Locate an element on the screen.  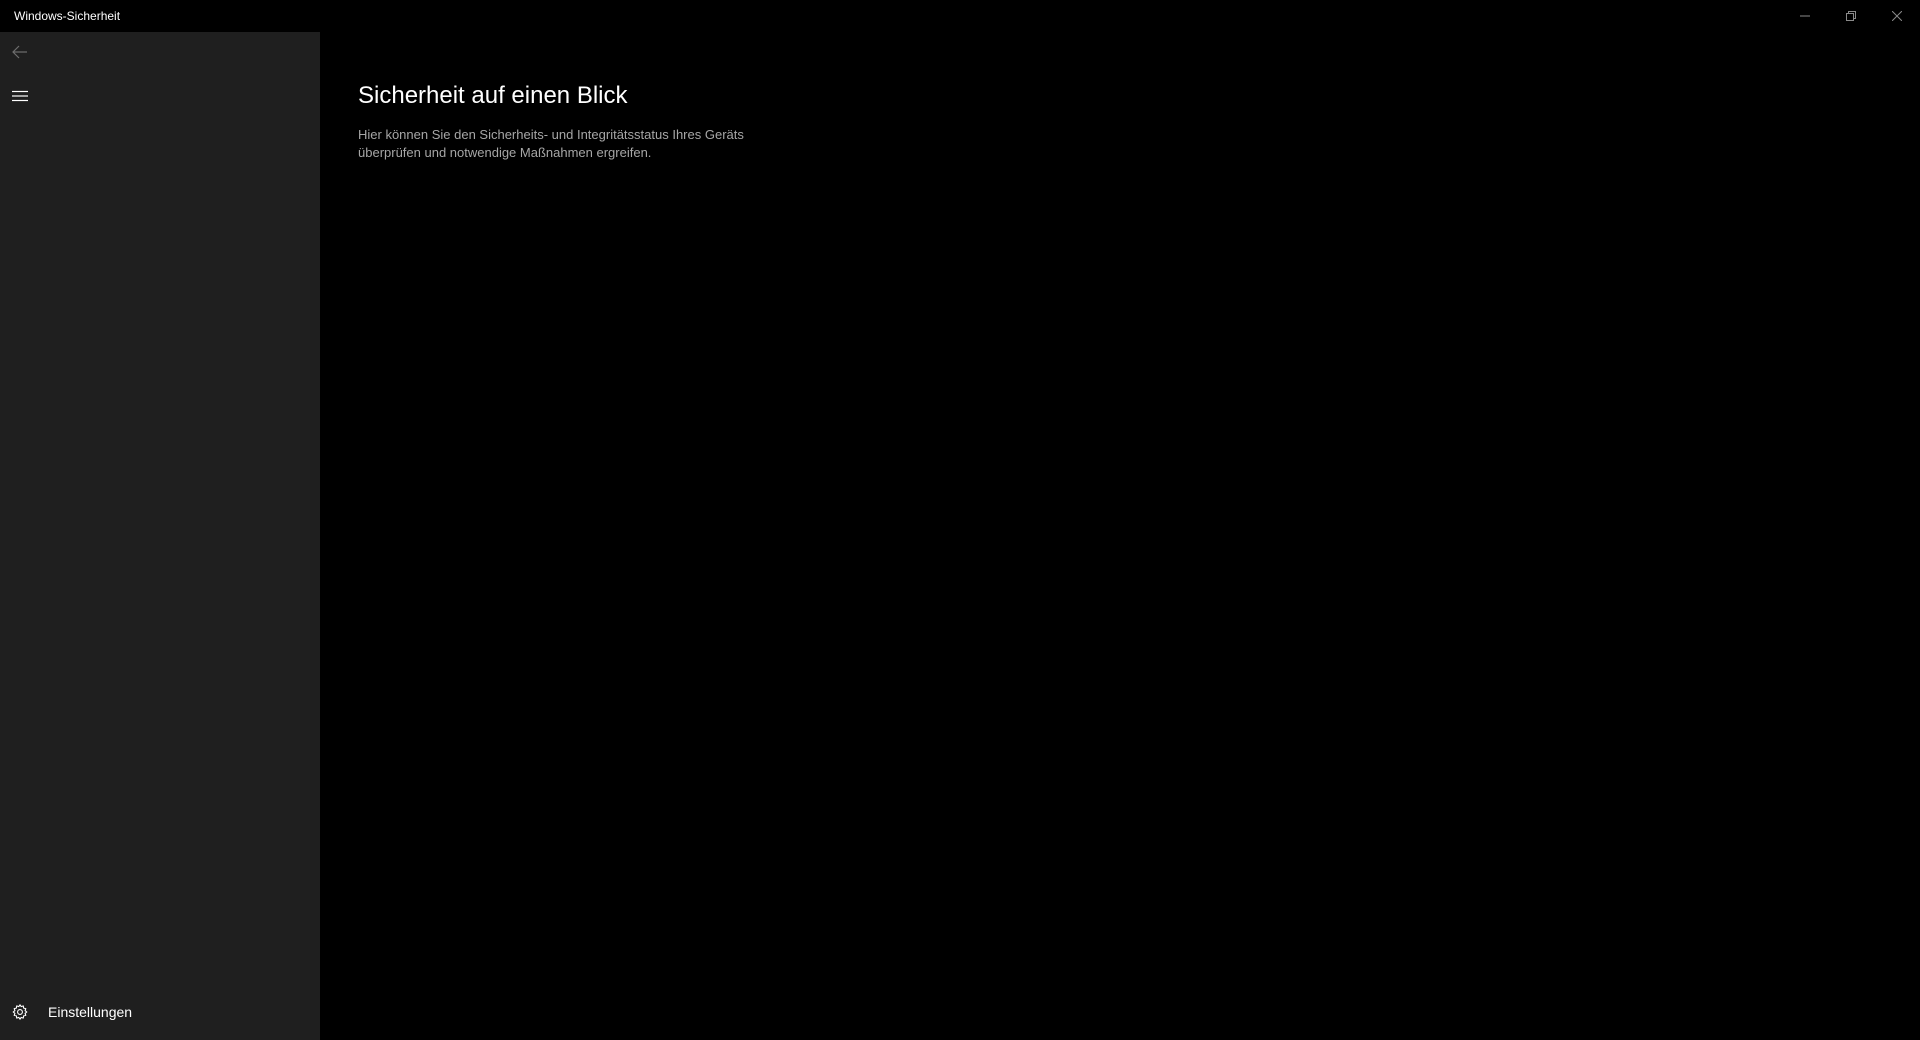
restore-icon is located at coordinates (1851, 16).